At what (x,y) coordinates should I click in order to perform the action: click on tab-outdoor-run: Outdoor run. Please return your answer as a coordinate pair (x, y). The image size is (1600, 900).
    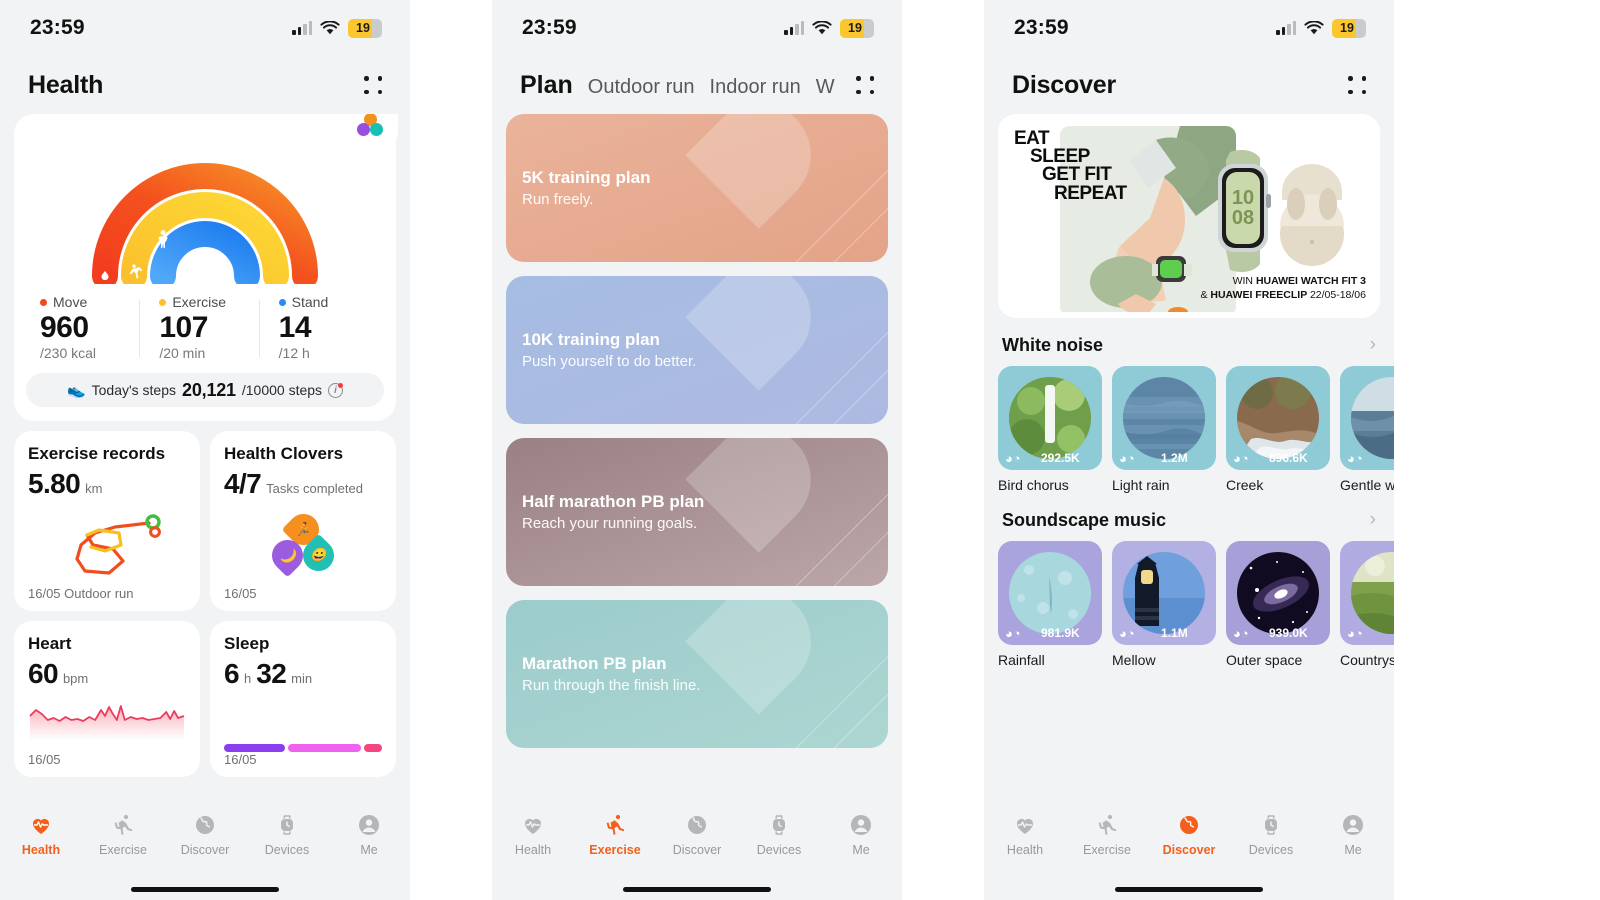
    Looking at the image, I should click on (641, 87).